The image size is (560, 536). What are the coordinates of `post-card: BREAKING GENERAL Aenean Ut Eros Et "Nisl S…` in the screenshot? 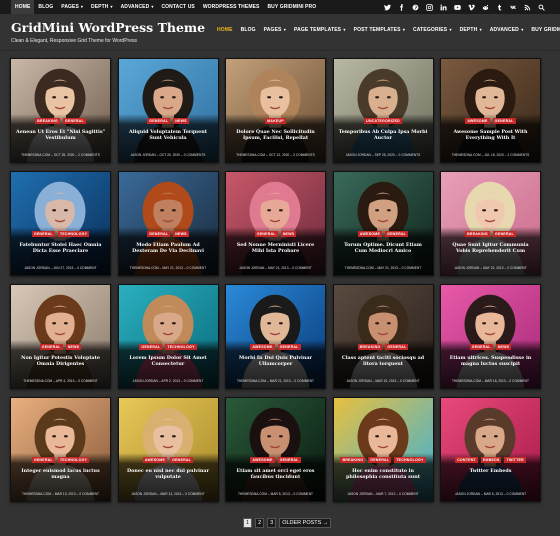 It's located at (60, 110).